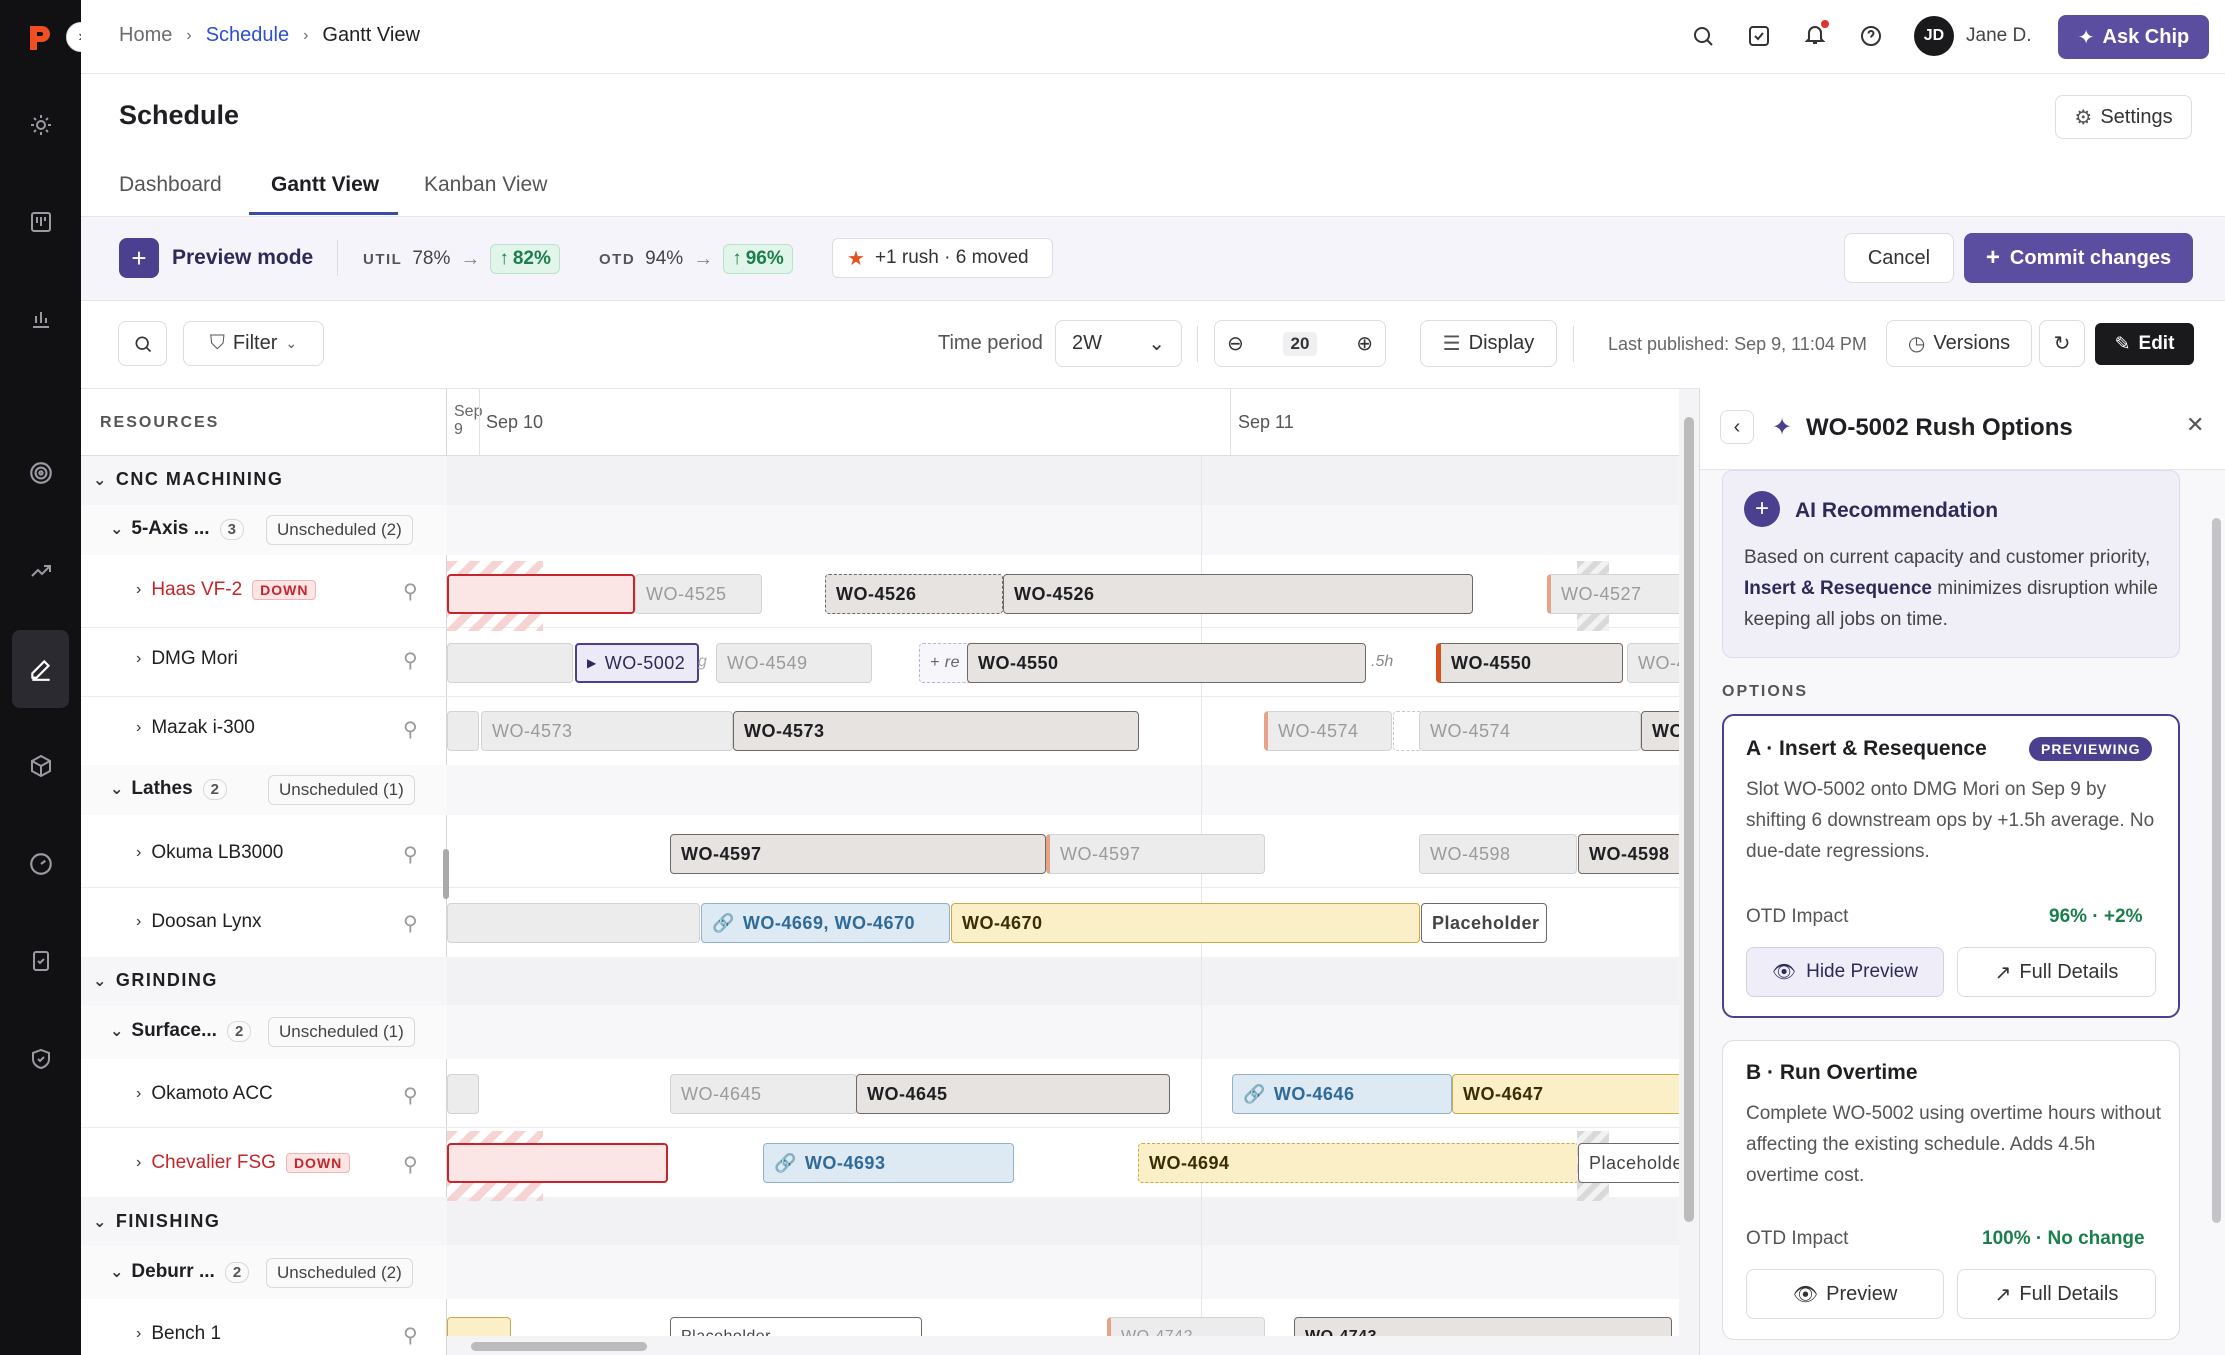 The width and height of the screenshot is (2225, 1355). I want to click on refresh-button: ↻, so click(2062, 343).